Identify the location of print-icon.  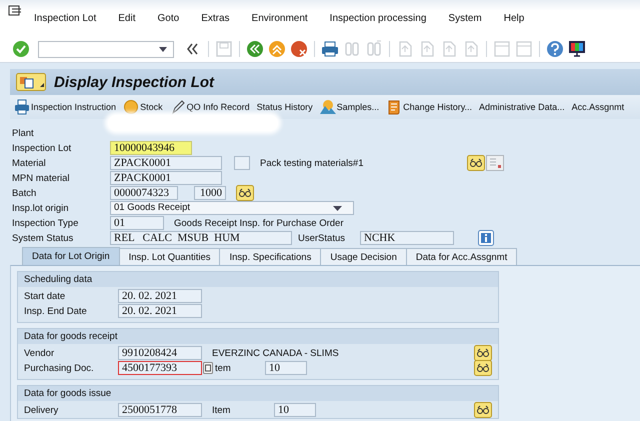
(330, 49).